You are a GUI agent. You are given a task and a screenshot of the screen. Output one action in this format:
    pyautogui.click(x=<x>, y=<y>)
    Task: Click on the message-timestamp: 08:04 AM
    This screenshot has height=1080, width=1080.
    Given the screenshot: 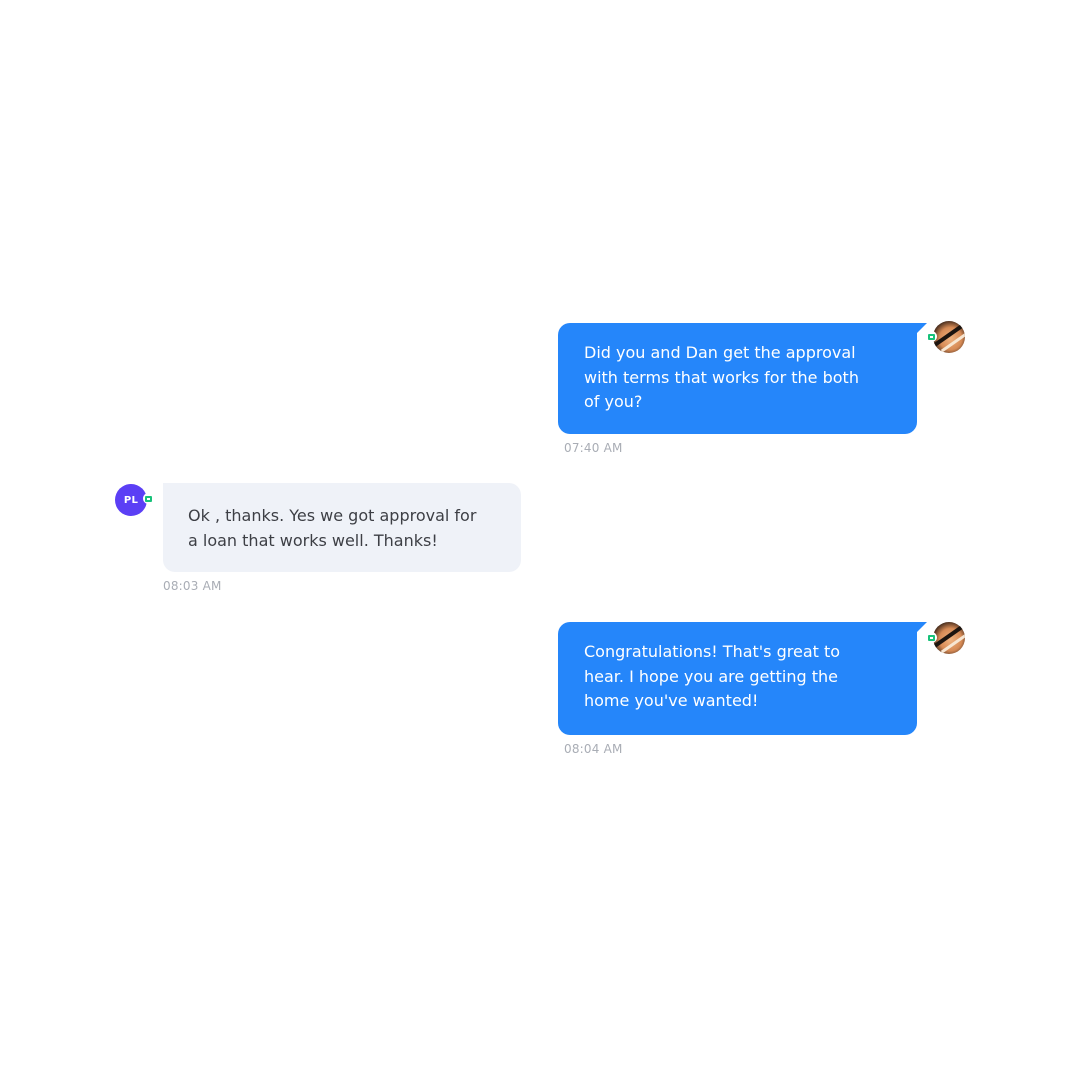 What is the action you would take?
    pyautogui.click(x=593, y=749)
    